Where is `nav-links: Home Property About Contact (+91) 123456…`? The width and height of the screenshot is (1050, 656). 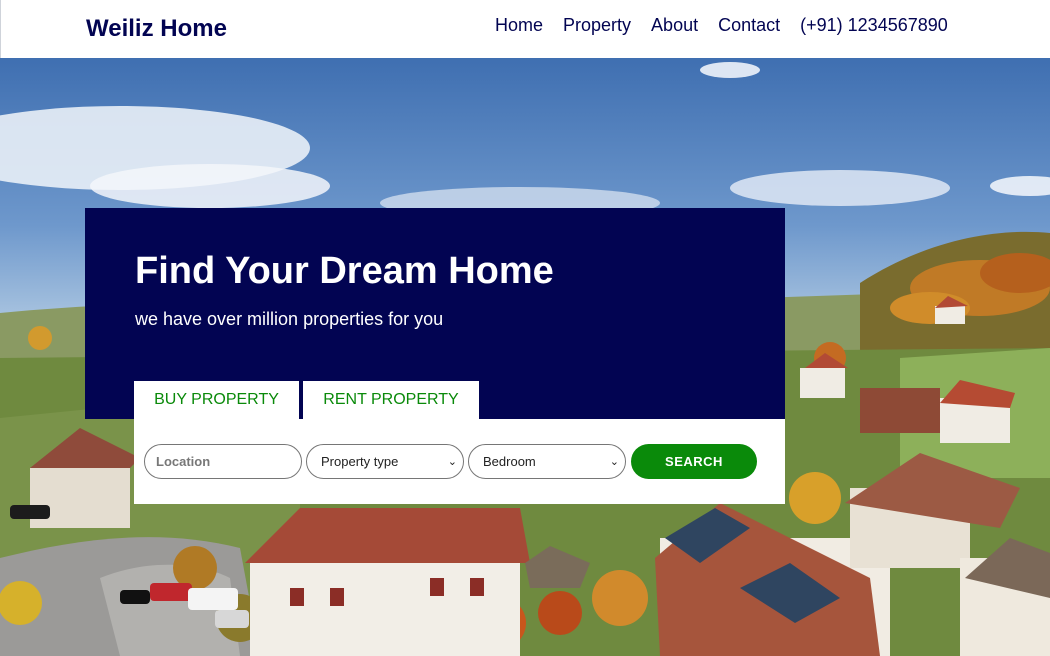 nav-links: Home Property About Contact (+91) 123456… is located at coordinates (721, 25).